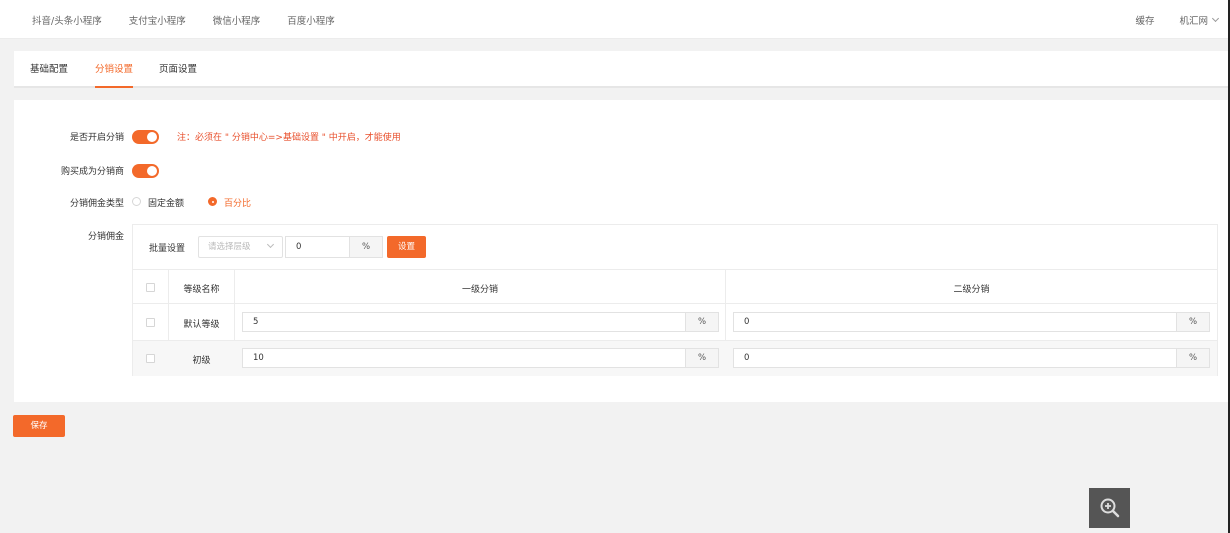 The width and height of the screenshot is (1230, 533). What do you see at coordinates (366, 247) in the screenshot?
I see `batch-percent-unit: %` at bounding box center [366, 247].